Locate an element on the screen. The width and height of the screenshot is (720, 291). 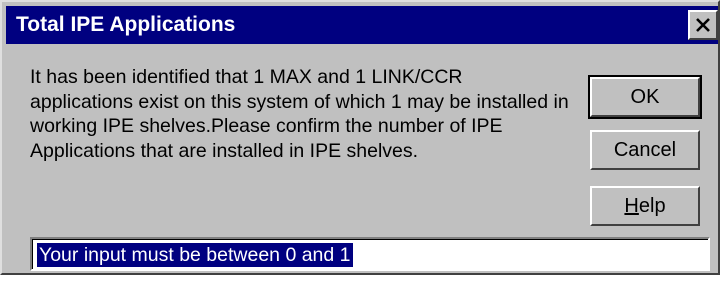
help-button-label: Help is located at coordinates (645, 205).